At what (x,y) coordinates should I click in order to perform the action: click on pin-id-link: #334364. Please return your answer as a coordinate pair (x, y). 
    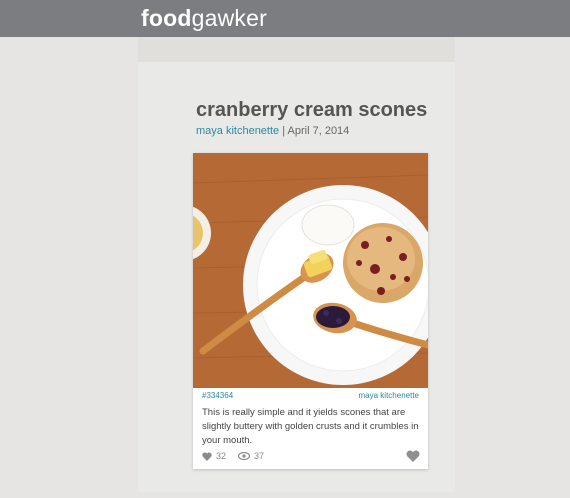
    Looking at the image, I should click on (217, 395).